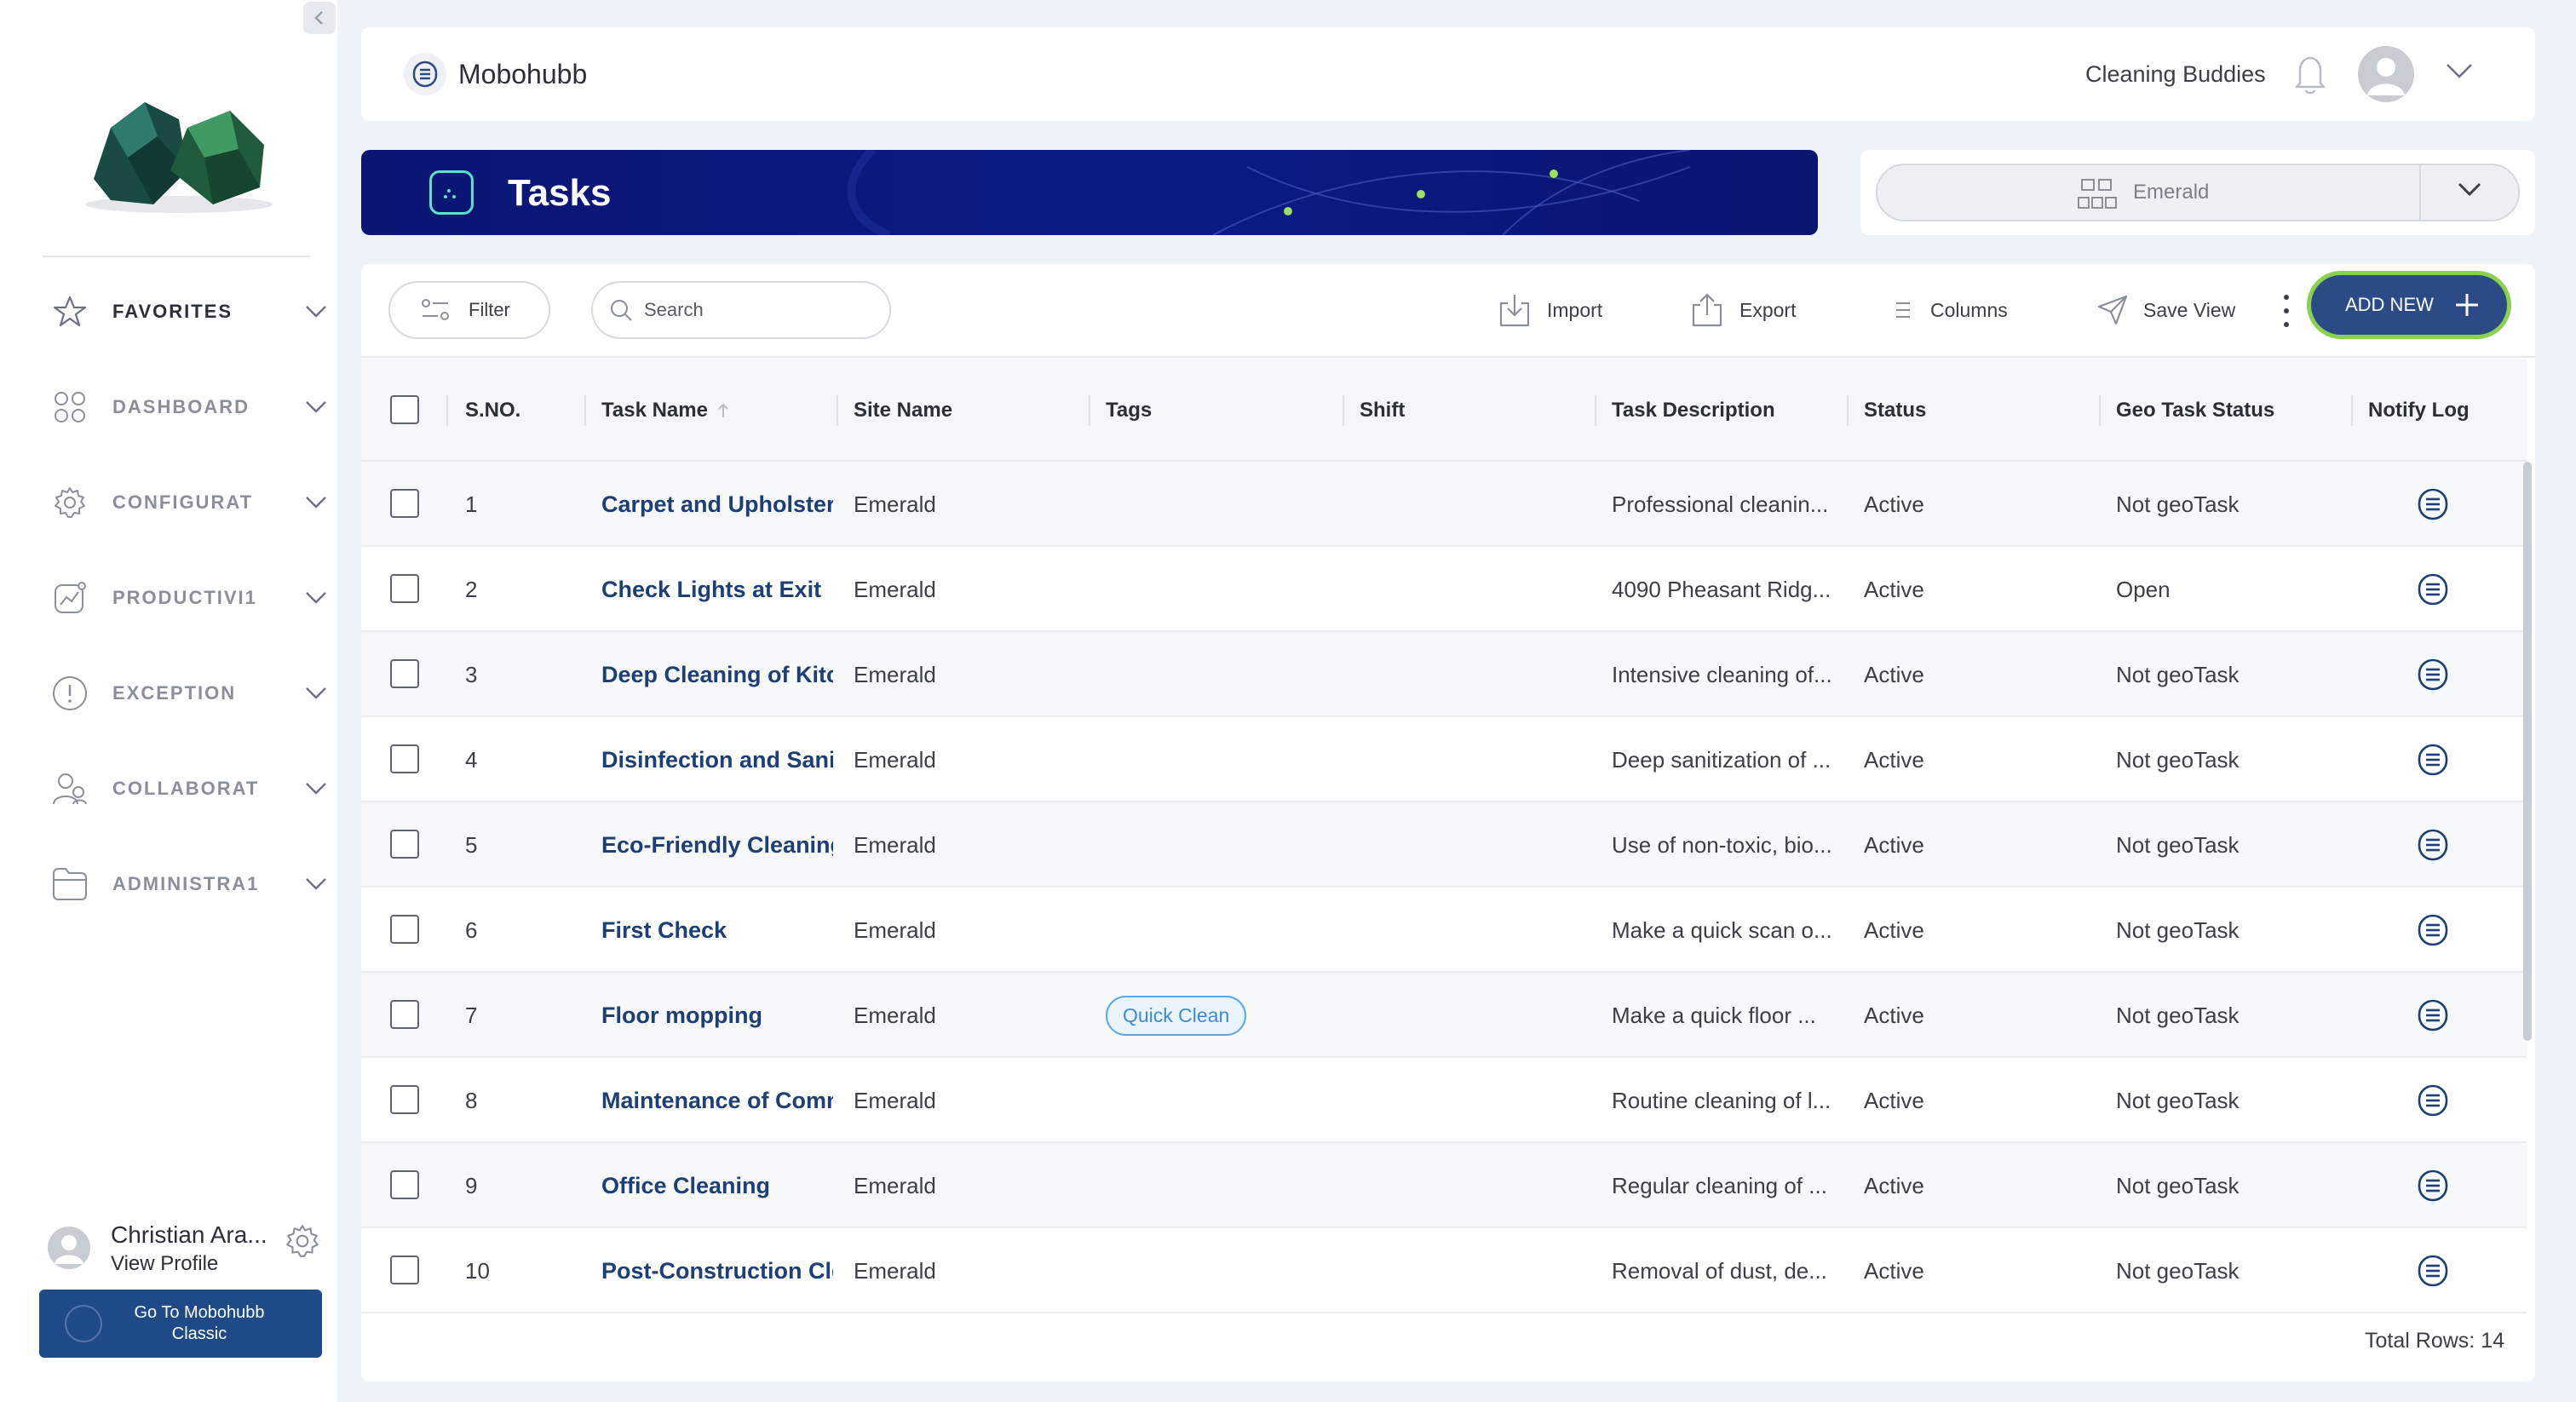 This screenshot has width=2576, height=1402. What do you see at coordinates (717, 759) in the screenshot?
I see `task-name-link: Disinfection and Sanit` at bounding box center [717, 759].